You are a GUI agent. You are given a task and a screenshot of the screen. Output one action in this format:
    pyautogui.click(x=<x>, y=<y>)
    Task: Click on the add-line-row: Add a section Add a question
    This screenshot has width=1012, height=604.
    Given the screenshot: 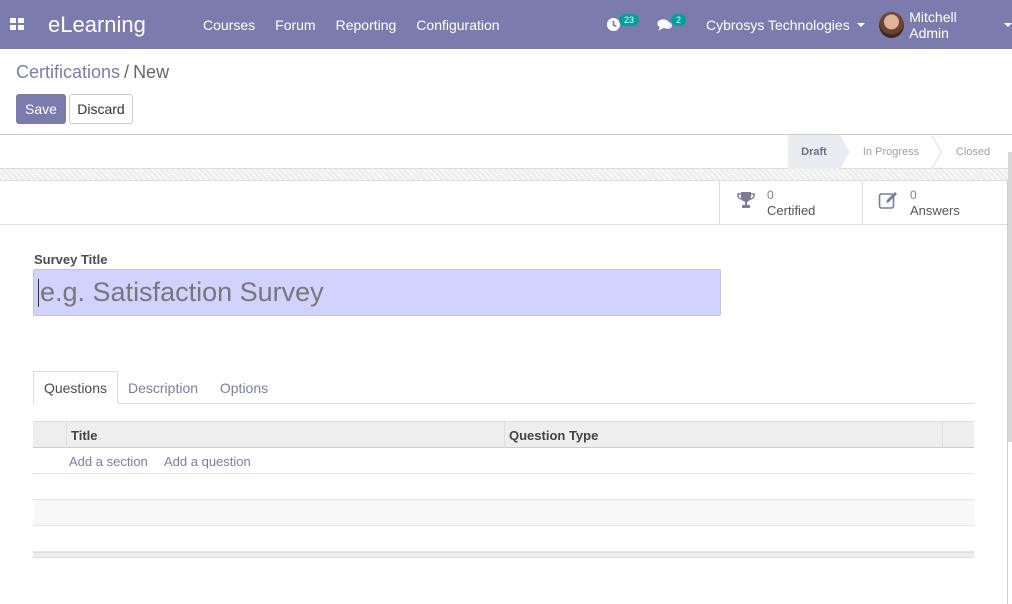 What is the action you would take?
    pyautogui.click(x=503, y=461)
    